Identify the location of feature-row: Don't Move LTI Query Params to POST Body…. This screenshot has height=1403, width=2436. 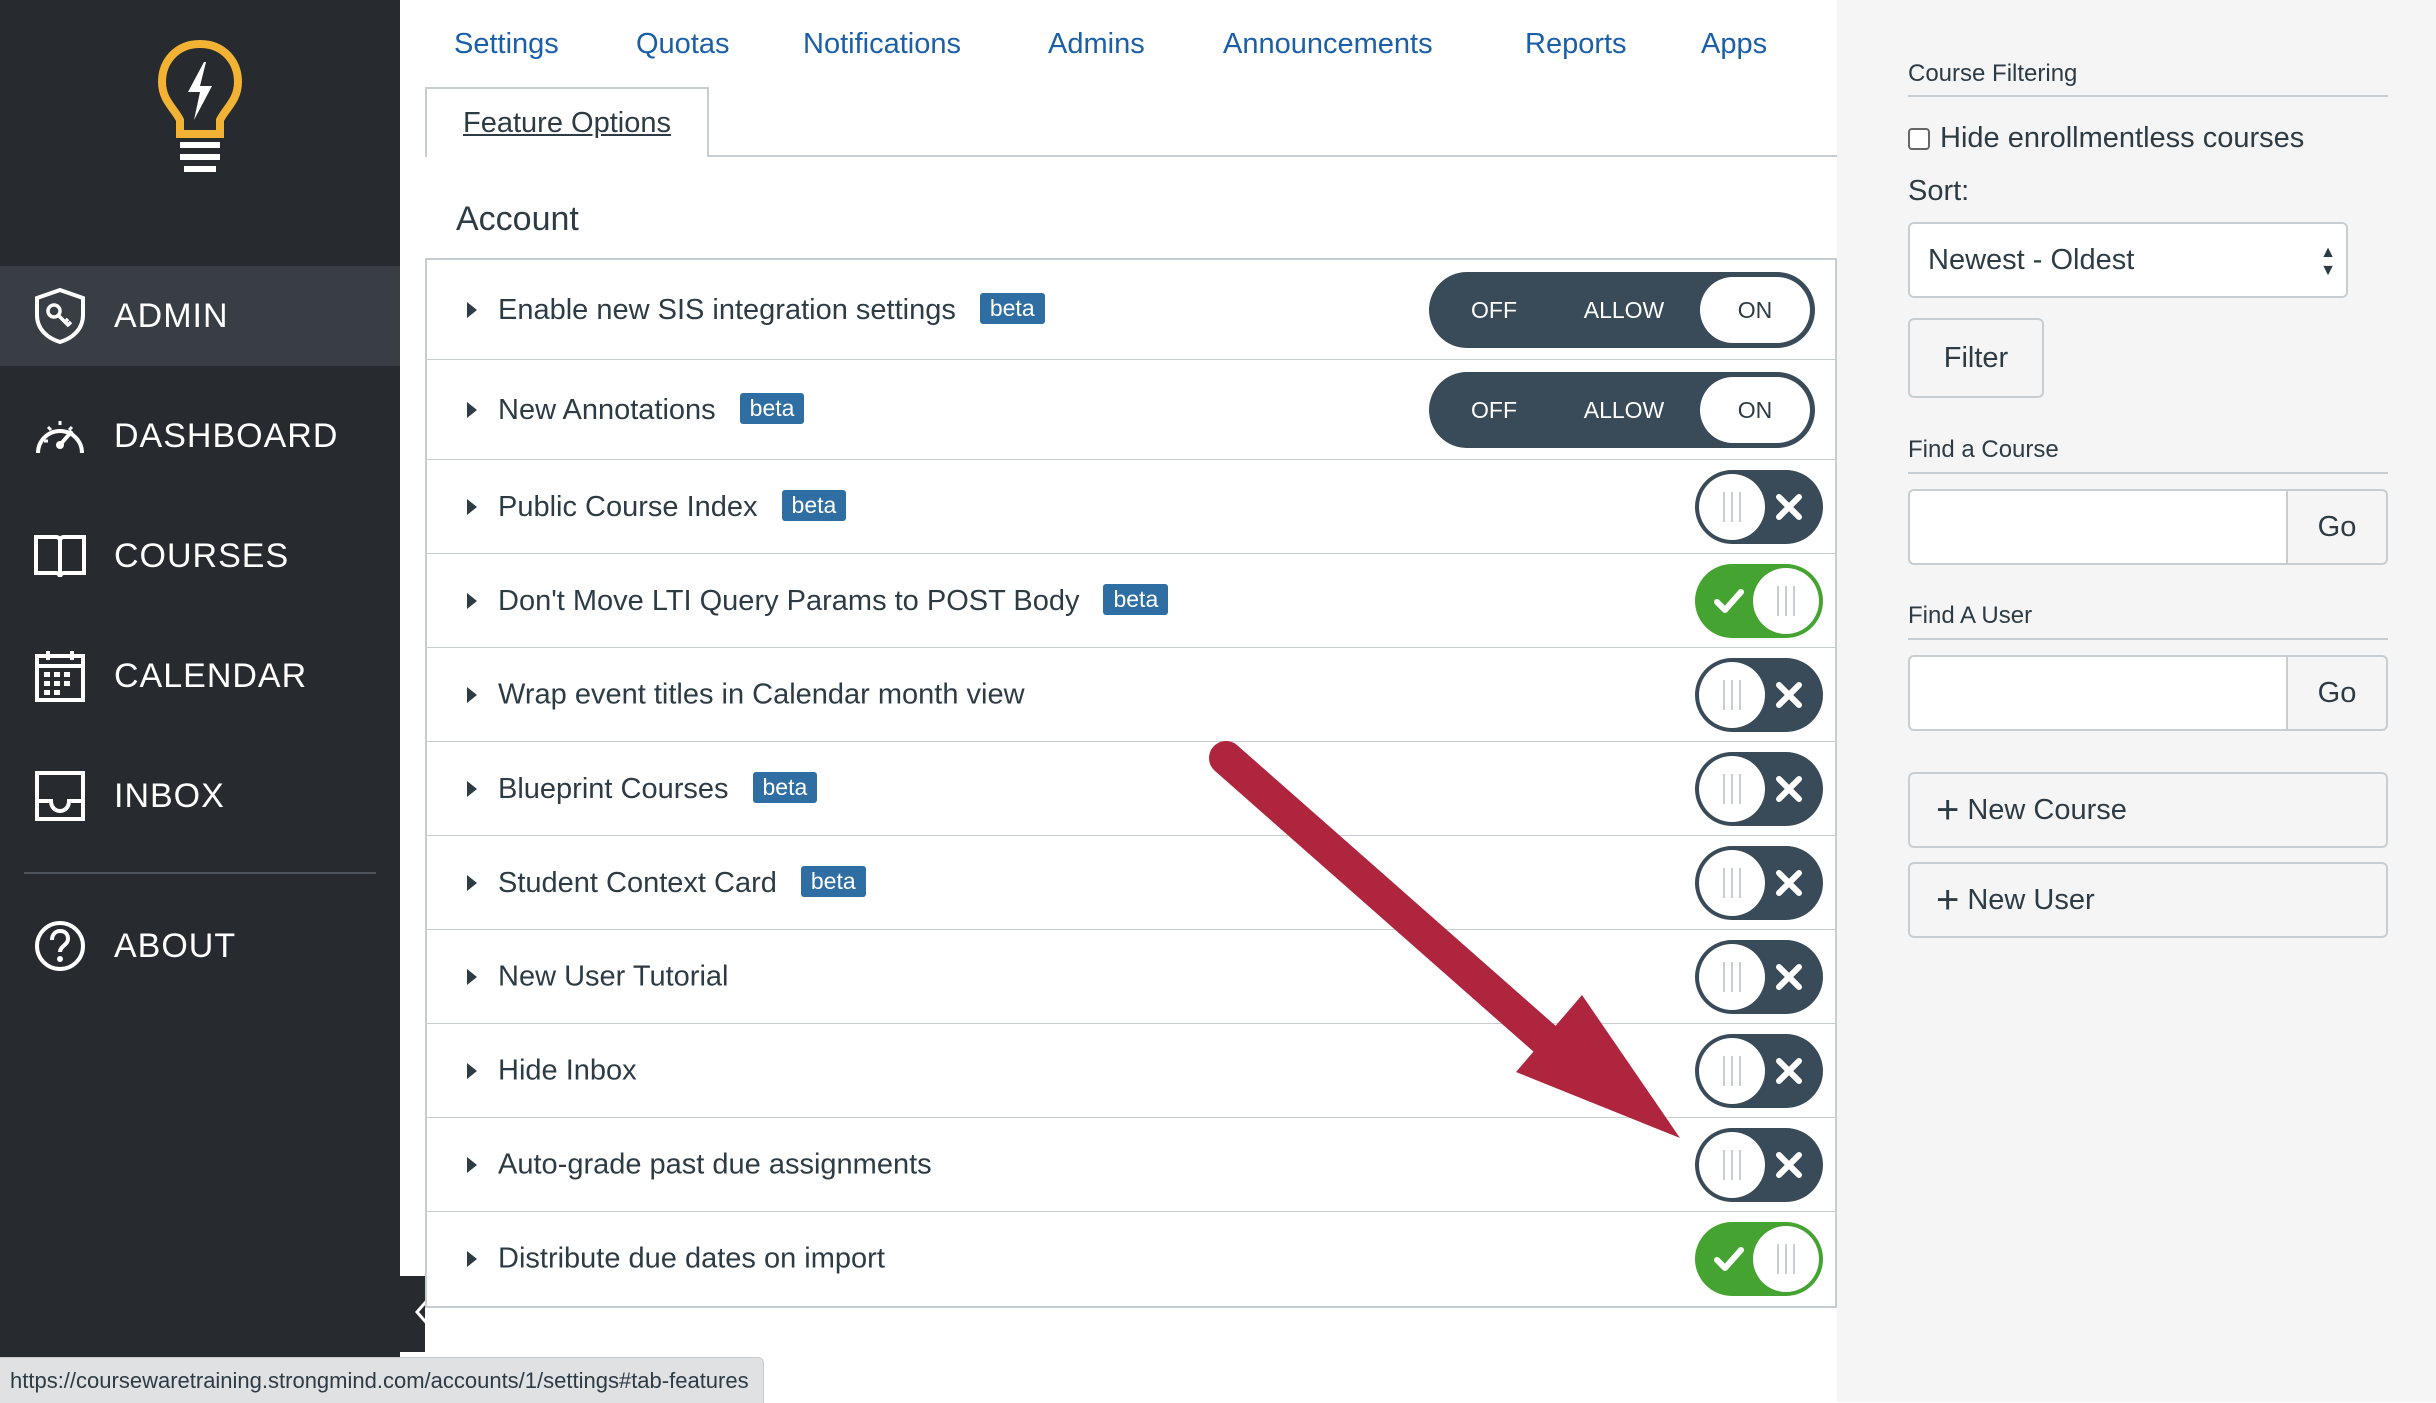
(1131, 601).